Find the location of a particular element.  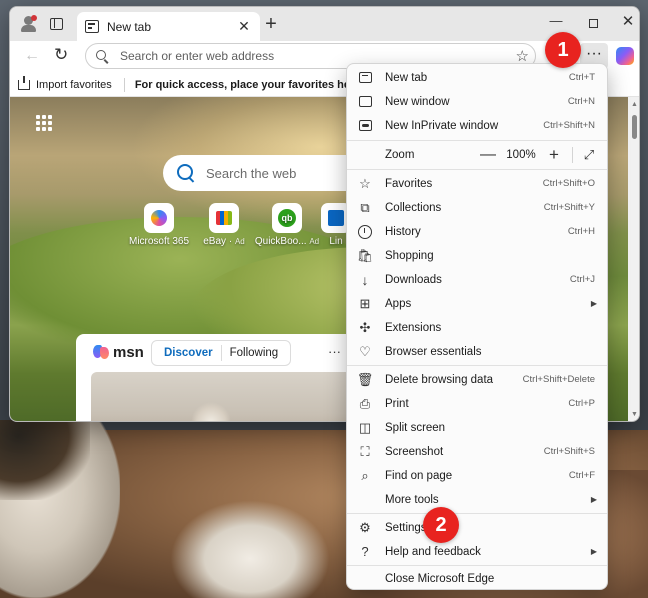

feed-more-button: ··· is located at coordinates (334, 351).